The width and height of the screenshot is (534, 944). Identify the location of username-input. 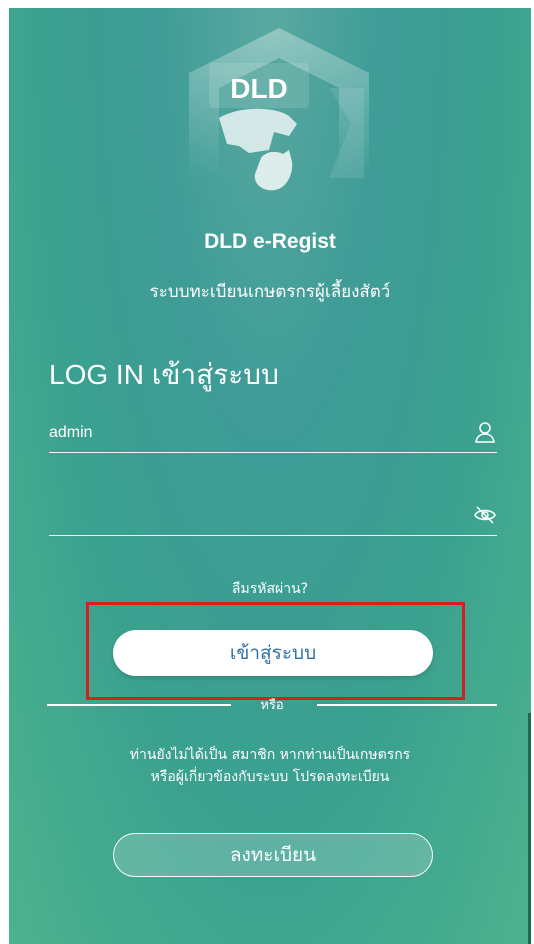
(249, 433).